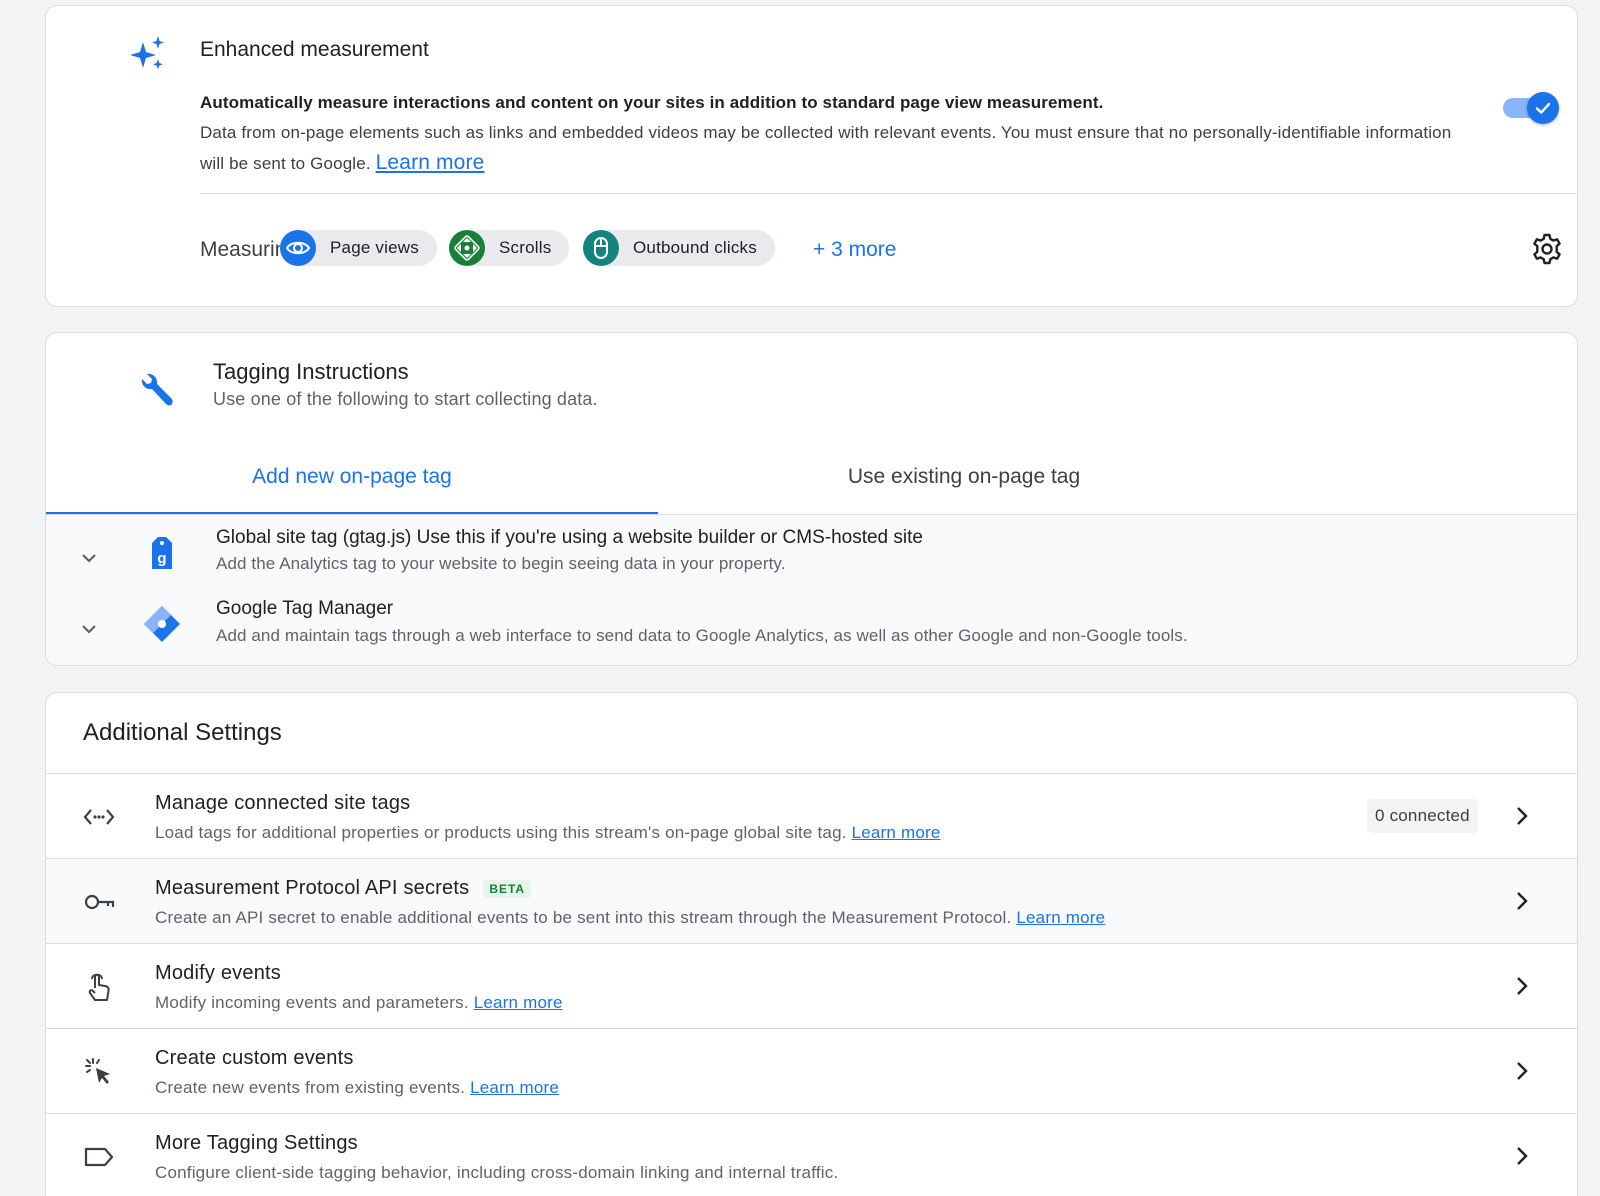 Image resolution: width=1600 pixels, height=1196 pixels. What do you see at coordinates (601, 248) in the screenshot?
I see `mouse-icon` at bounding box center [601, 248].